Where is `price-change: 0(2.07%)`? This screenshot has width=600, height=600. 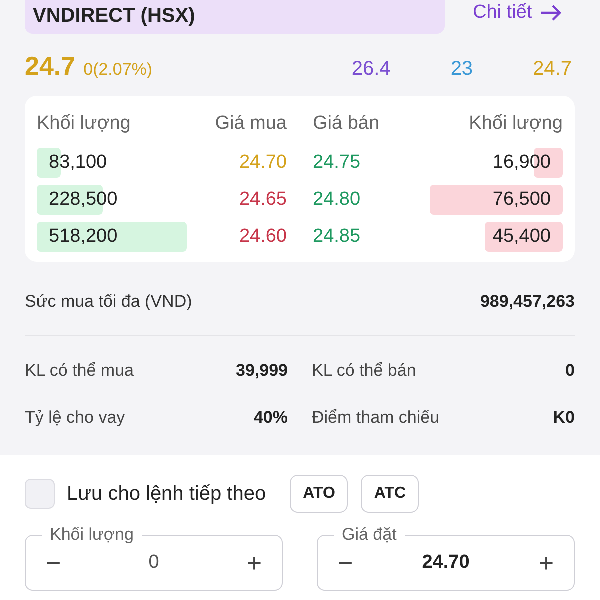 price-change: 0(2.07%) is located at coordinates (118, 70).